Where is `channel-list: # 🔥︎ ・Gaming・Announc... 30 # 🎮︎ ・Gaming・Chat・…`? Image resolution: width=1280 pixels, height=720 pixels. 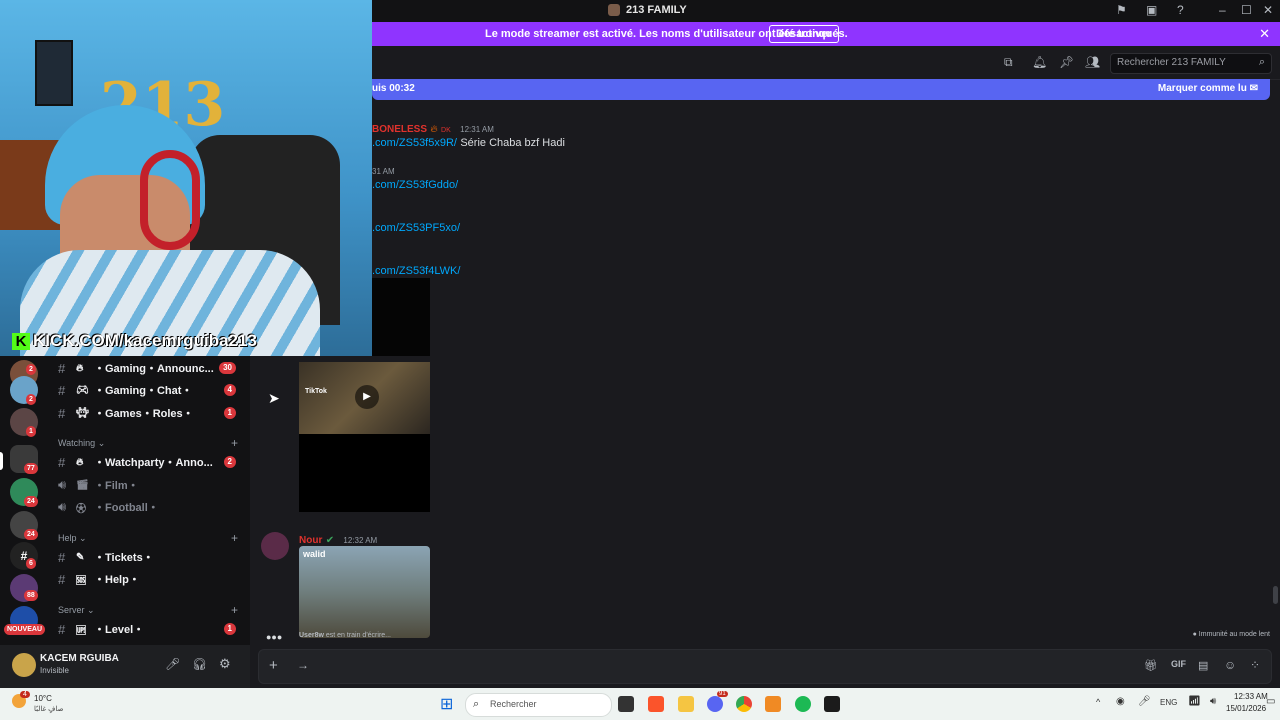
channel-list: # 🔥︎ ・Gaming・Announc... 30 # 🎮︎ ・Gaming・Chat・… is located at coordinates (149, 500).